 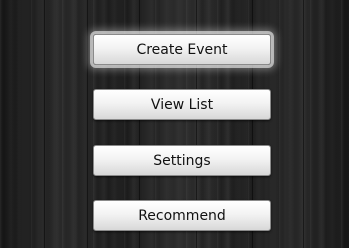 What do you see at coordinates (182, 49) in the screenshot?
I see `create-event-button: Create Event` at bounding box center [182, 49].